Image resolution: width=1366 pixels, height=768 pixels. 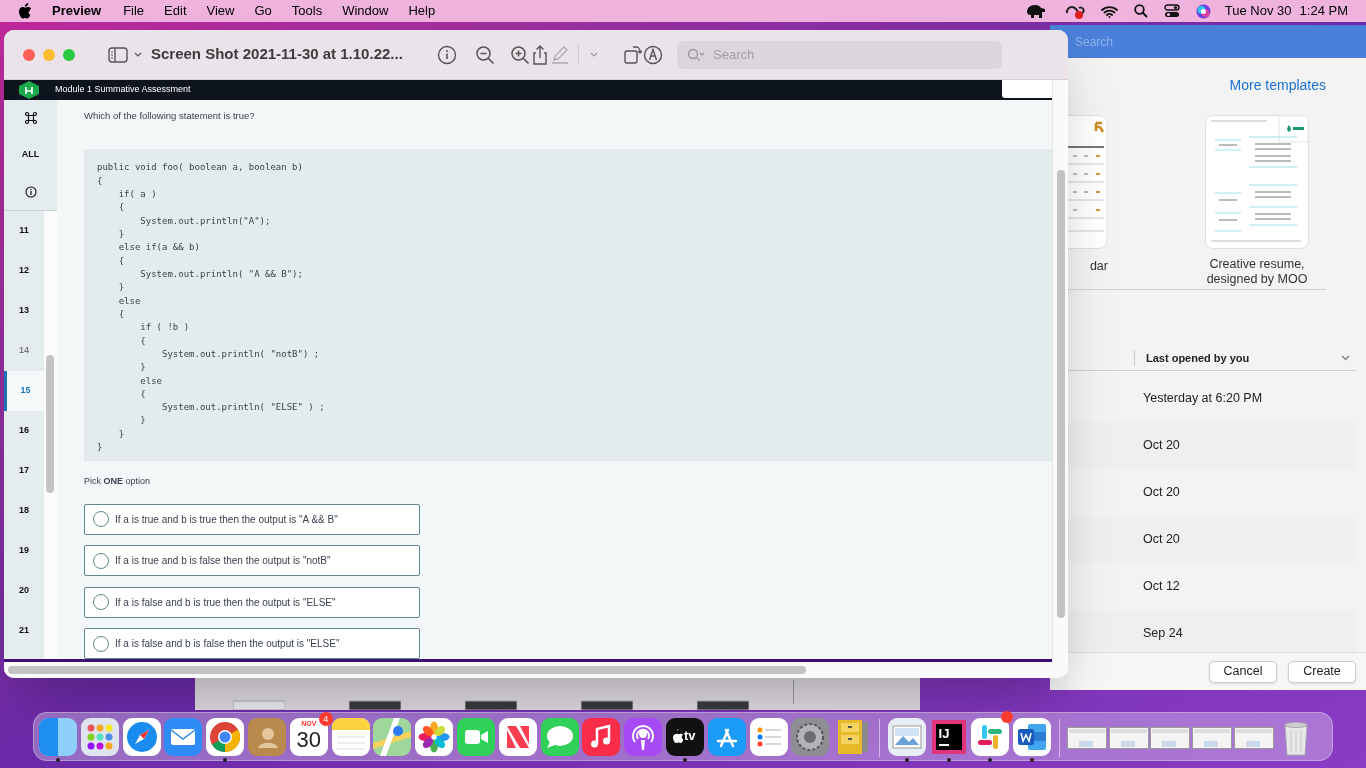 I want to click on code-line: System.out.println("A");, so click(x=205, y=221).